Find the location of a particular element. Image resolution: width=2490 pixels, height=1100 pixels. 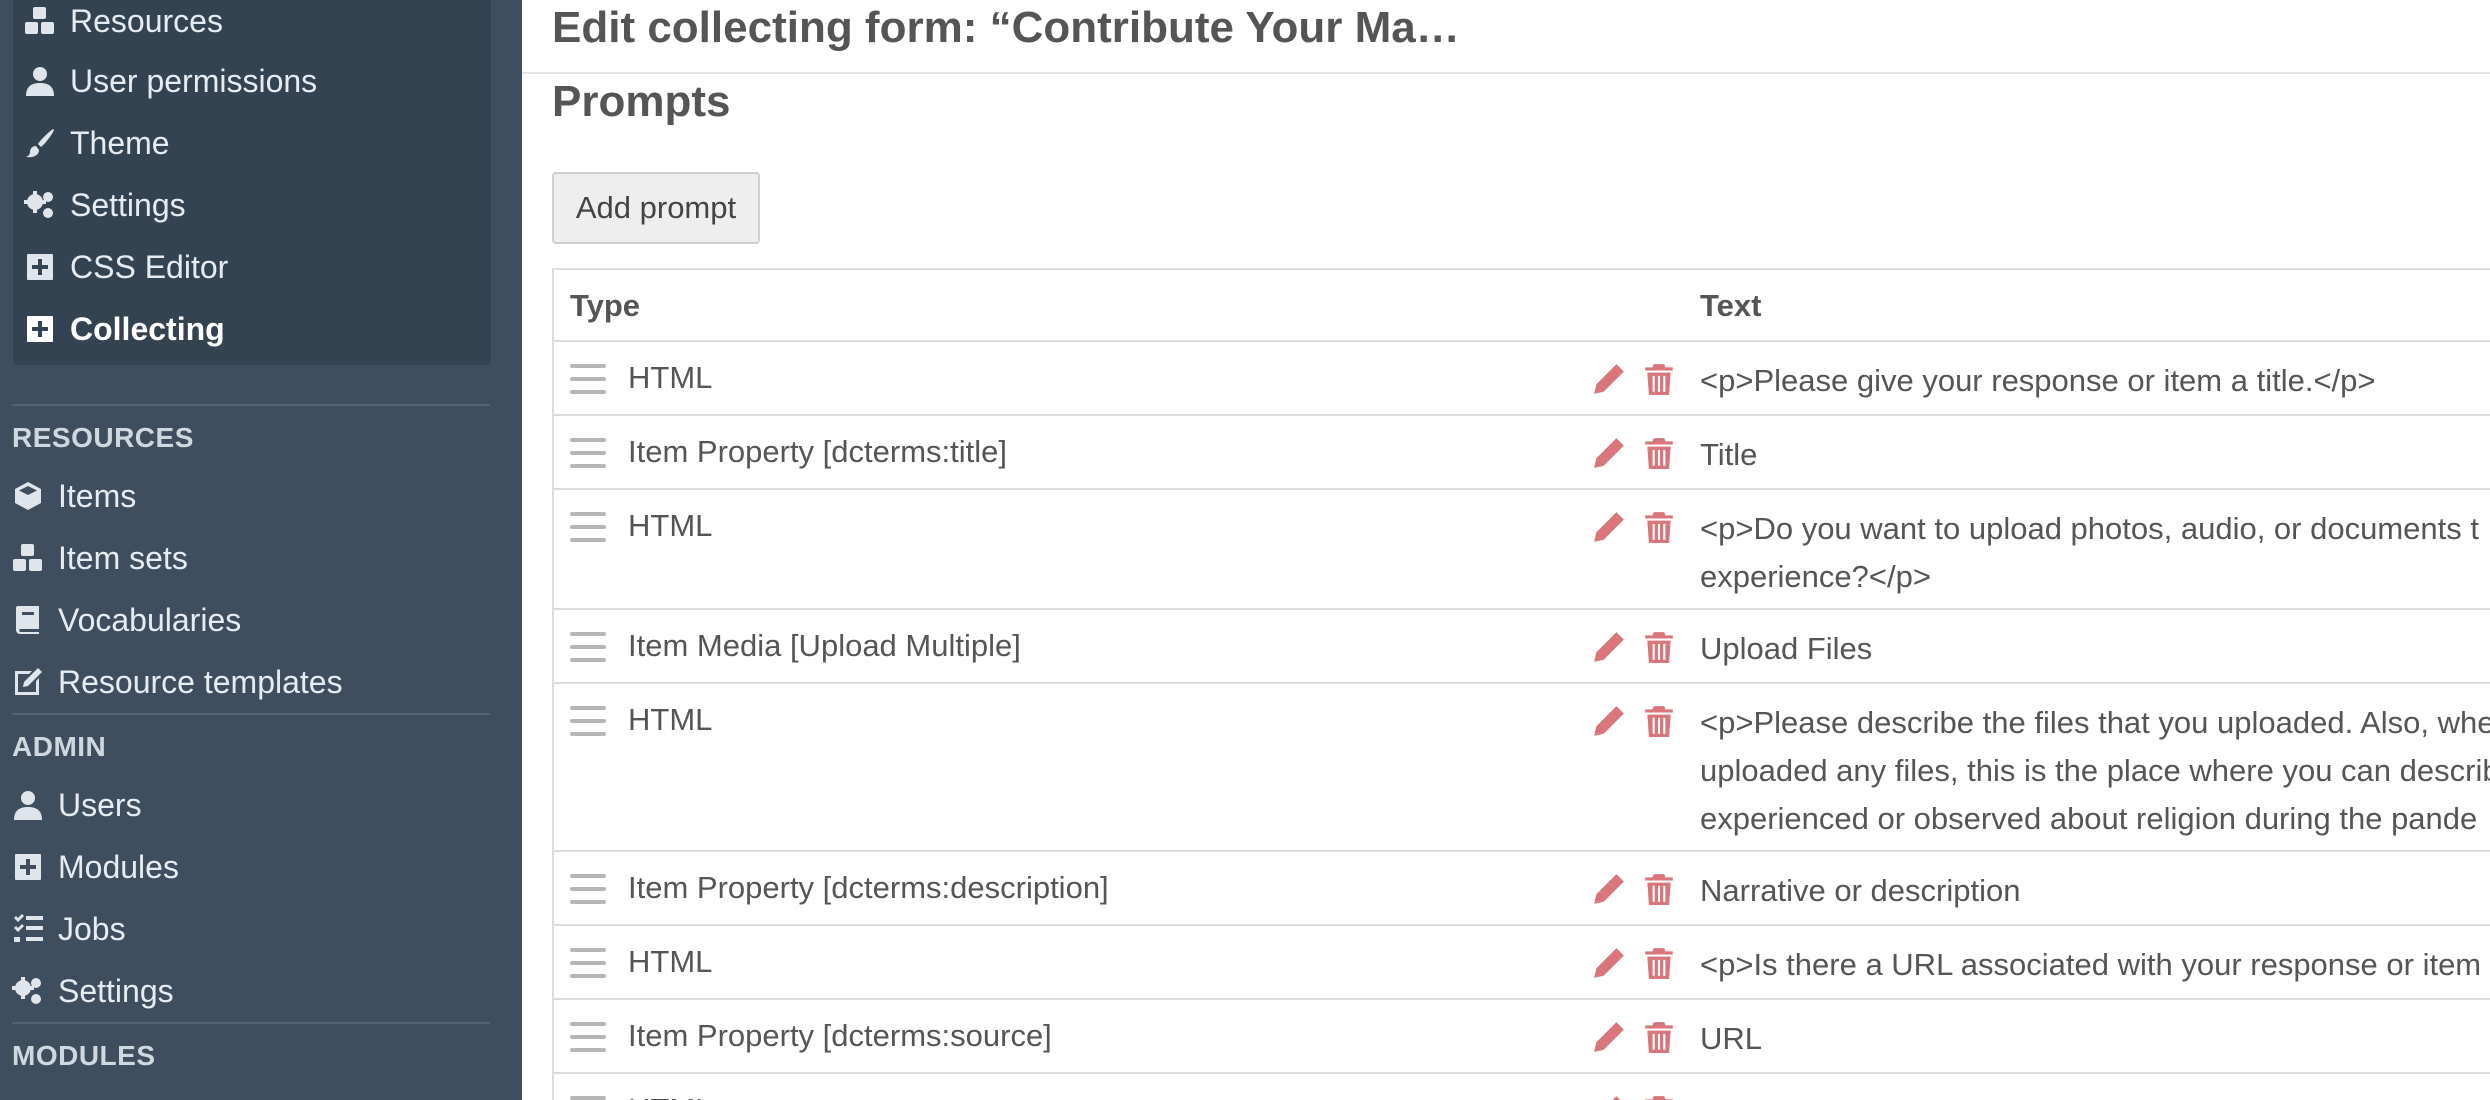

nav-item-resources: Resources is located at coordinates (123, 24).